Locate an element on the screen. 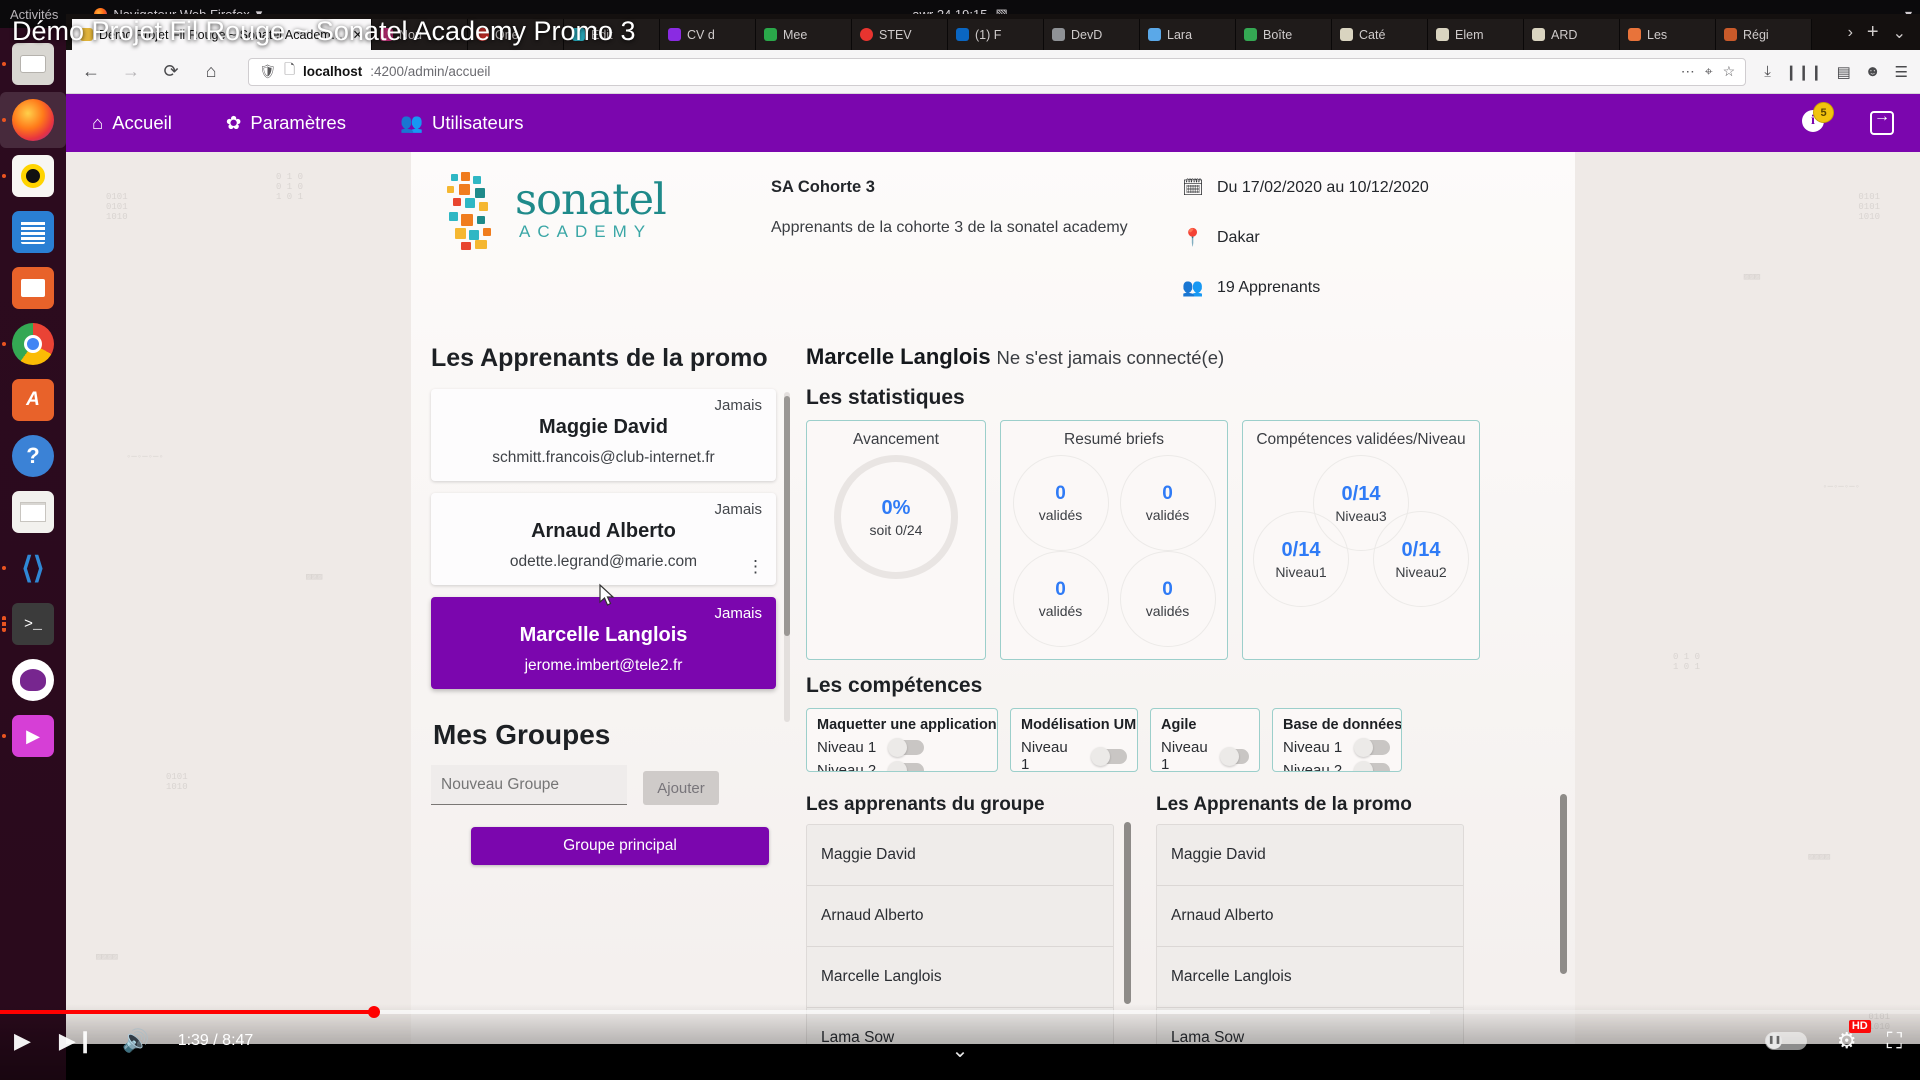  kebab-menu-icon: ⋮ is located at coordinates (755, 566).